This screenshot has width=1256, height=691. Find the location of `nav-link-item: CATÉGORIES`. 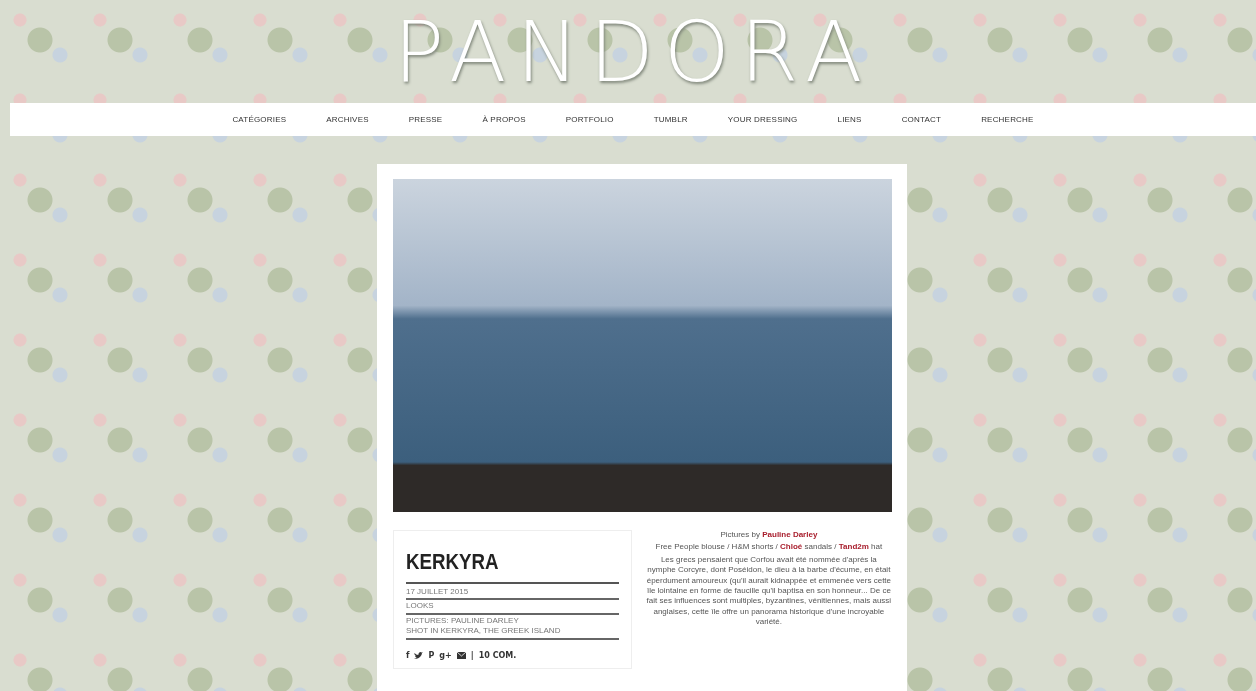

nav-link-item: CATÉGORIES is located at coordinates (259, 119).